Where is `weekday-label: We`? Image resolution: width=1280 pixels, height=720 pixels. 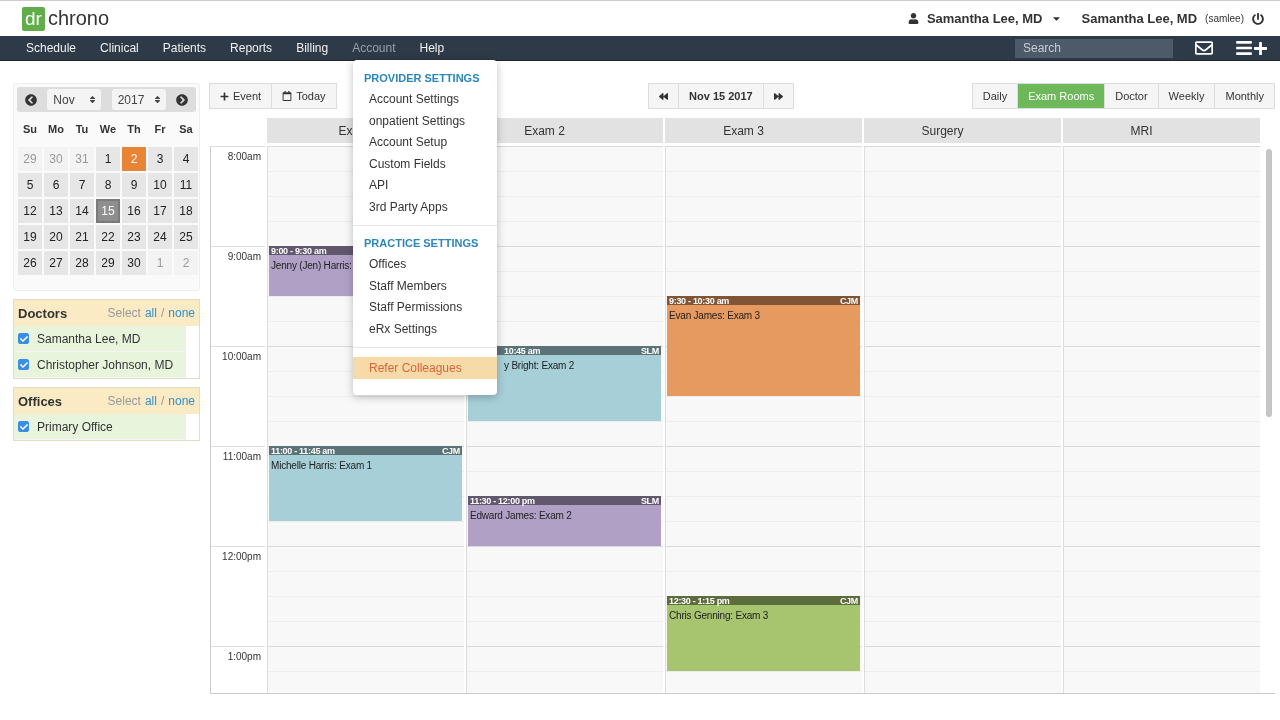
weekday-label: We is located at coordinates (108, 129).